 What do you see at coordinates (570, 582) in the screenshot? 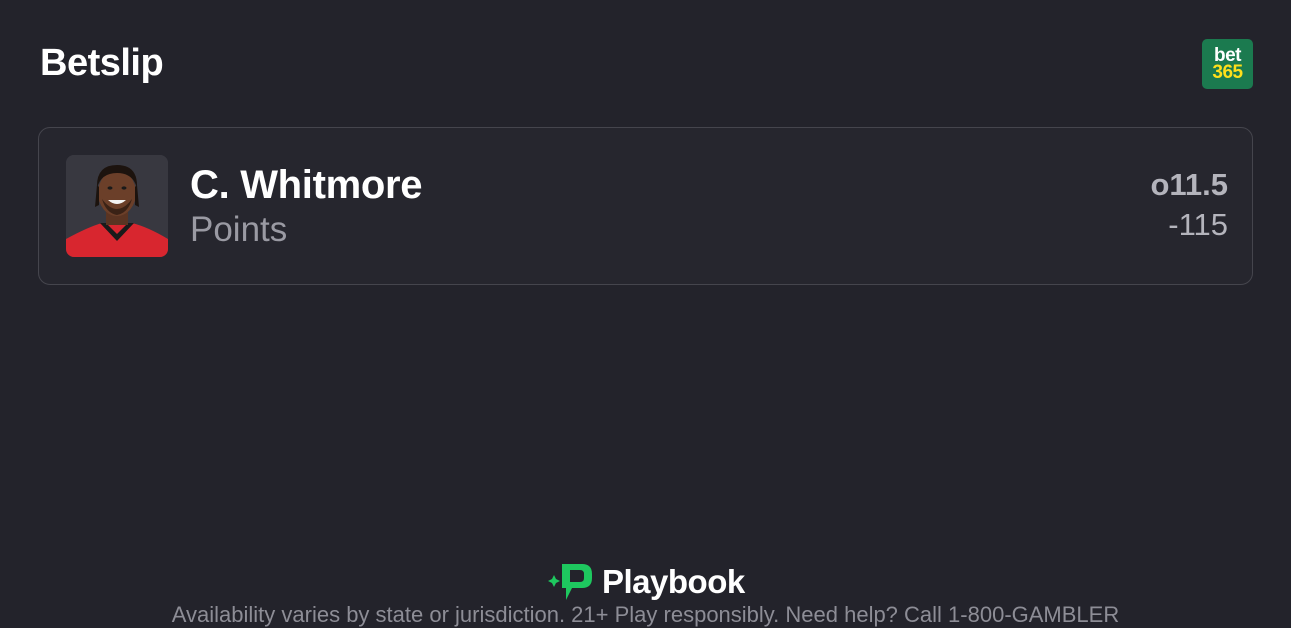
I see `playbook-logo-icon` at bounding box center [570, 582].